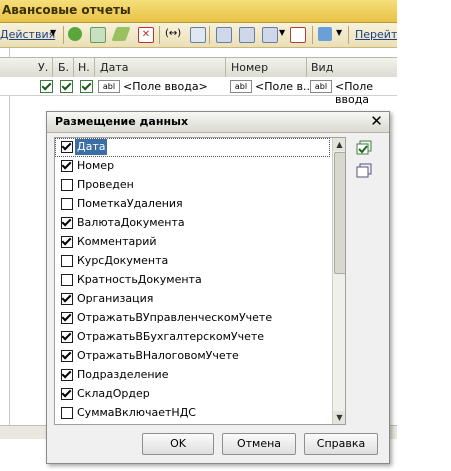  Describe the element at coordinates (84, 67) in the screenshot. I see `column-header: Н.` at that location.